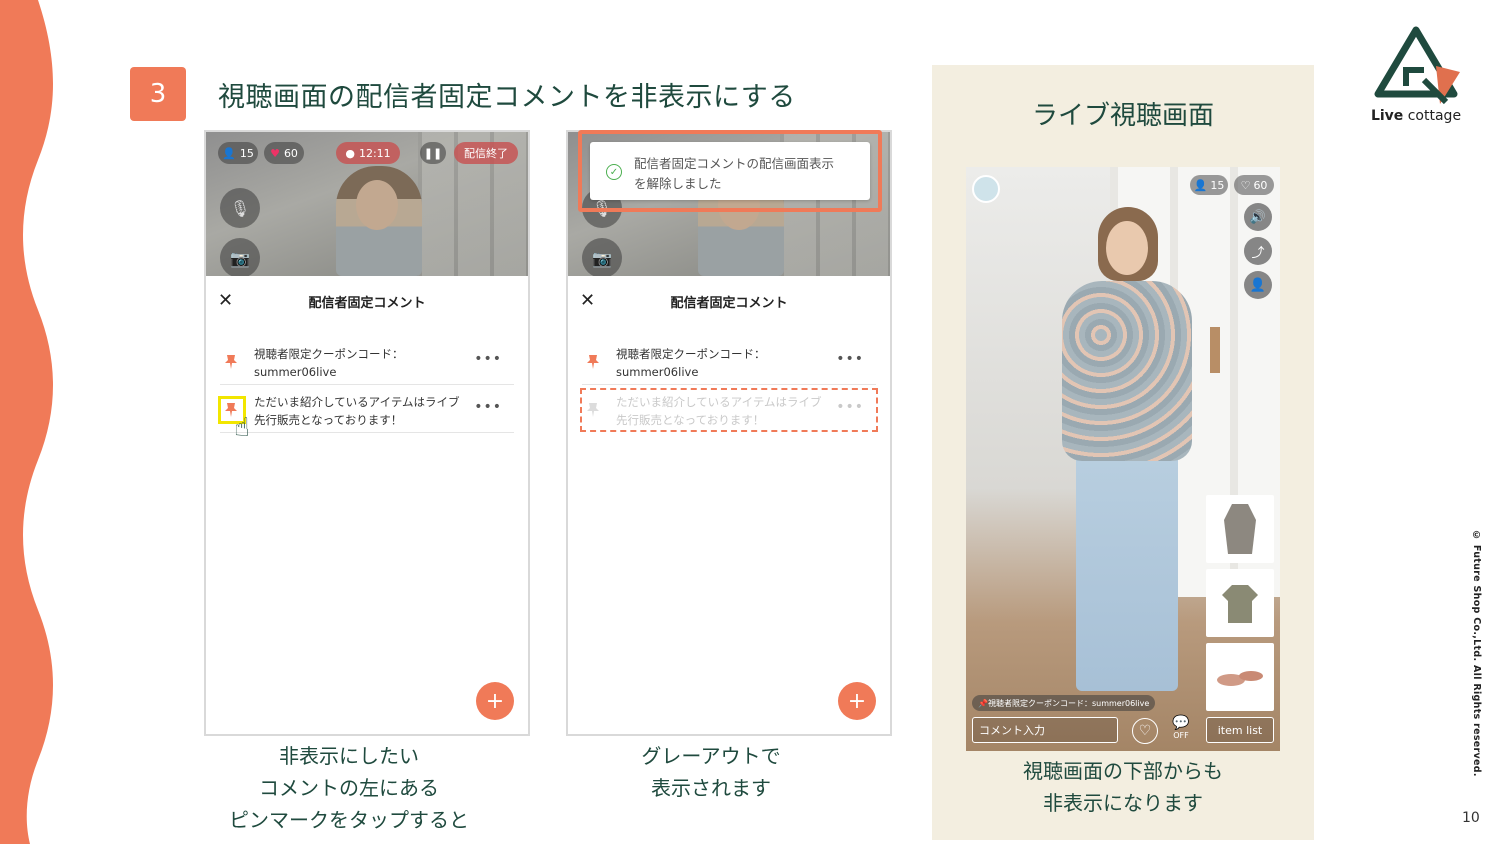  What do you see at coordinates (734, 173) in the screenshot?
I see `toast-message: 配信者固定コメントの配信画面表示 を解除しました` at bounding box center [734, 173].